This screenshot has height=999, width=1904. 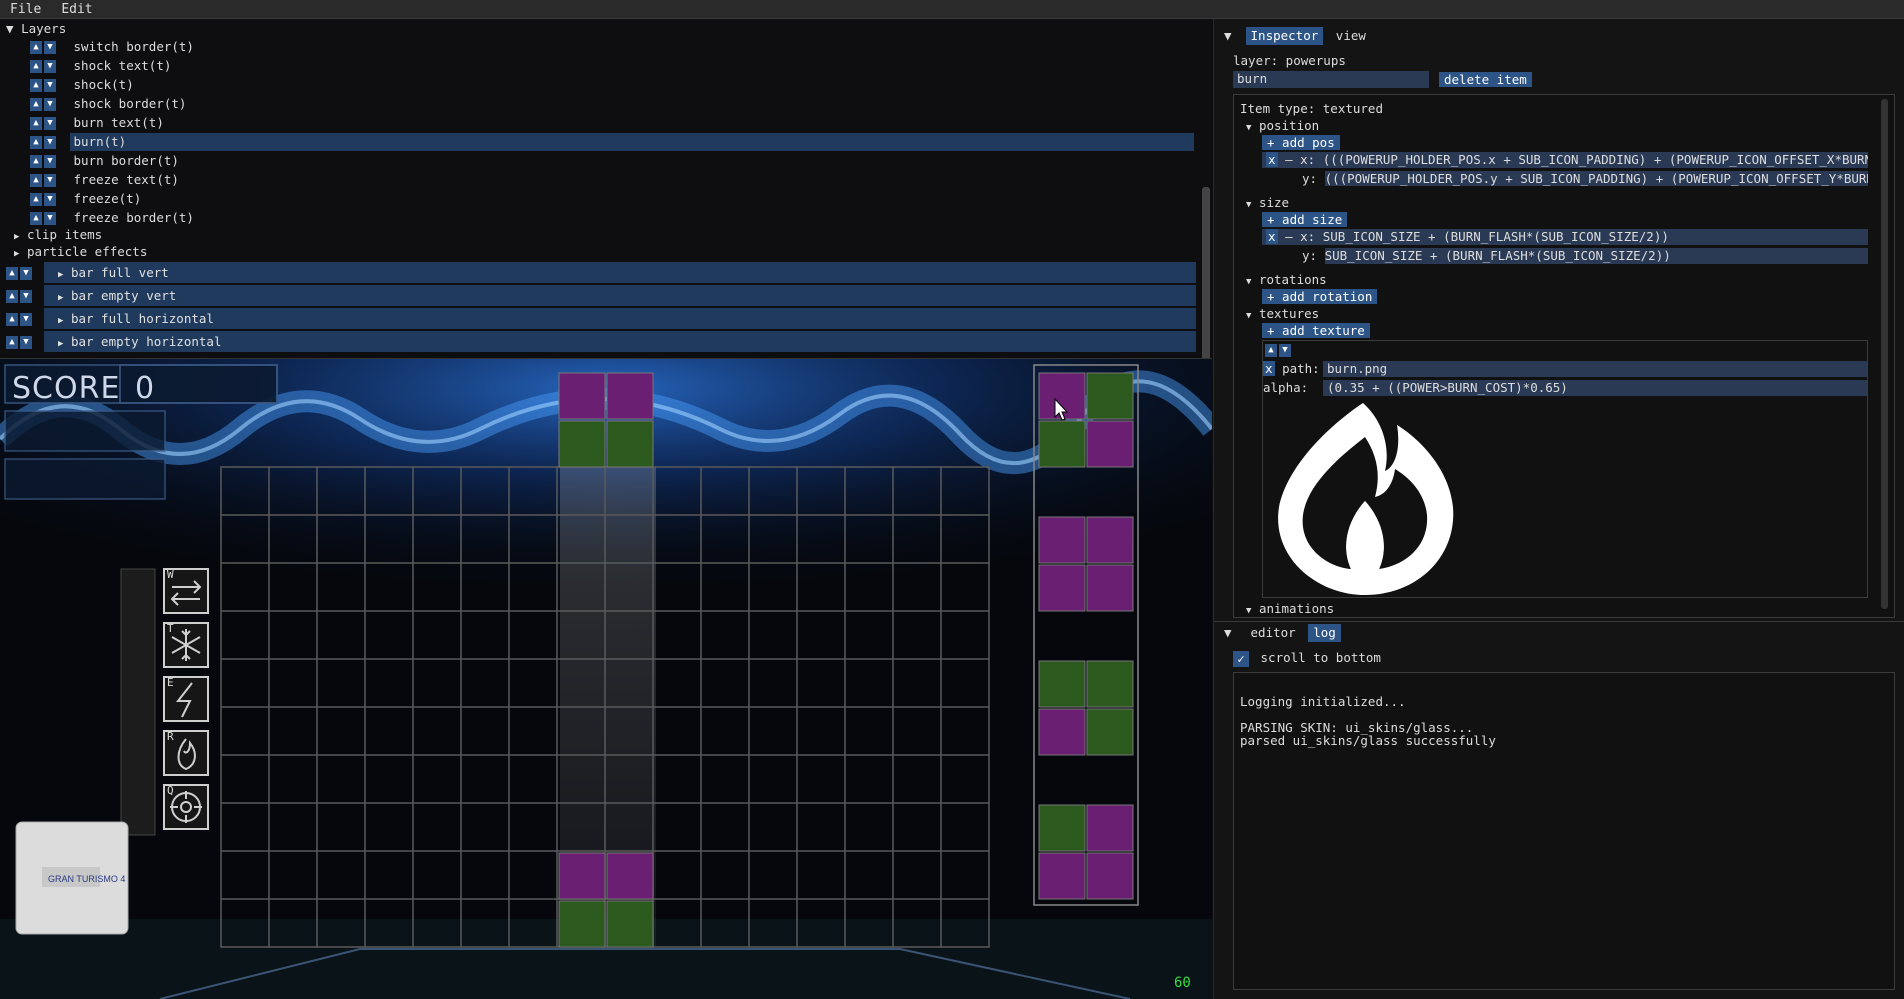 What do you see at coordinates (76, 9) in the screenshot?
I see `menu-edit: Edit` at bounding box center [76, 9].